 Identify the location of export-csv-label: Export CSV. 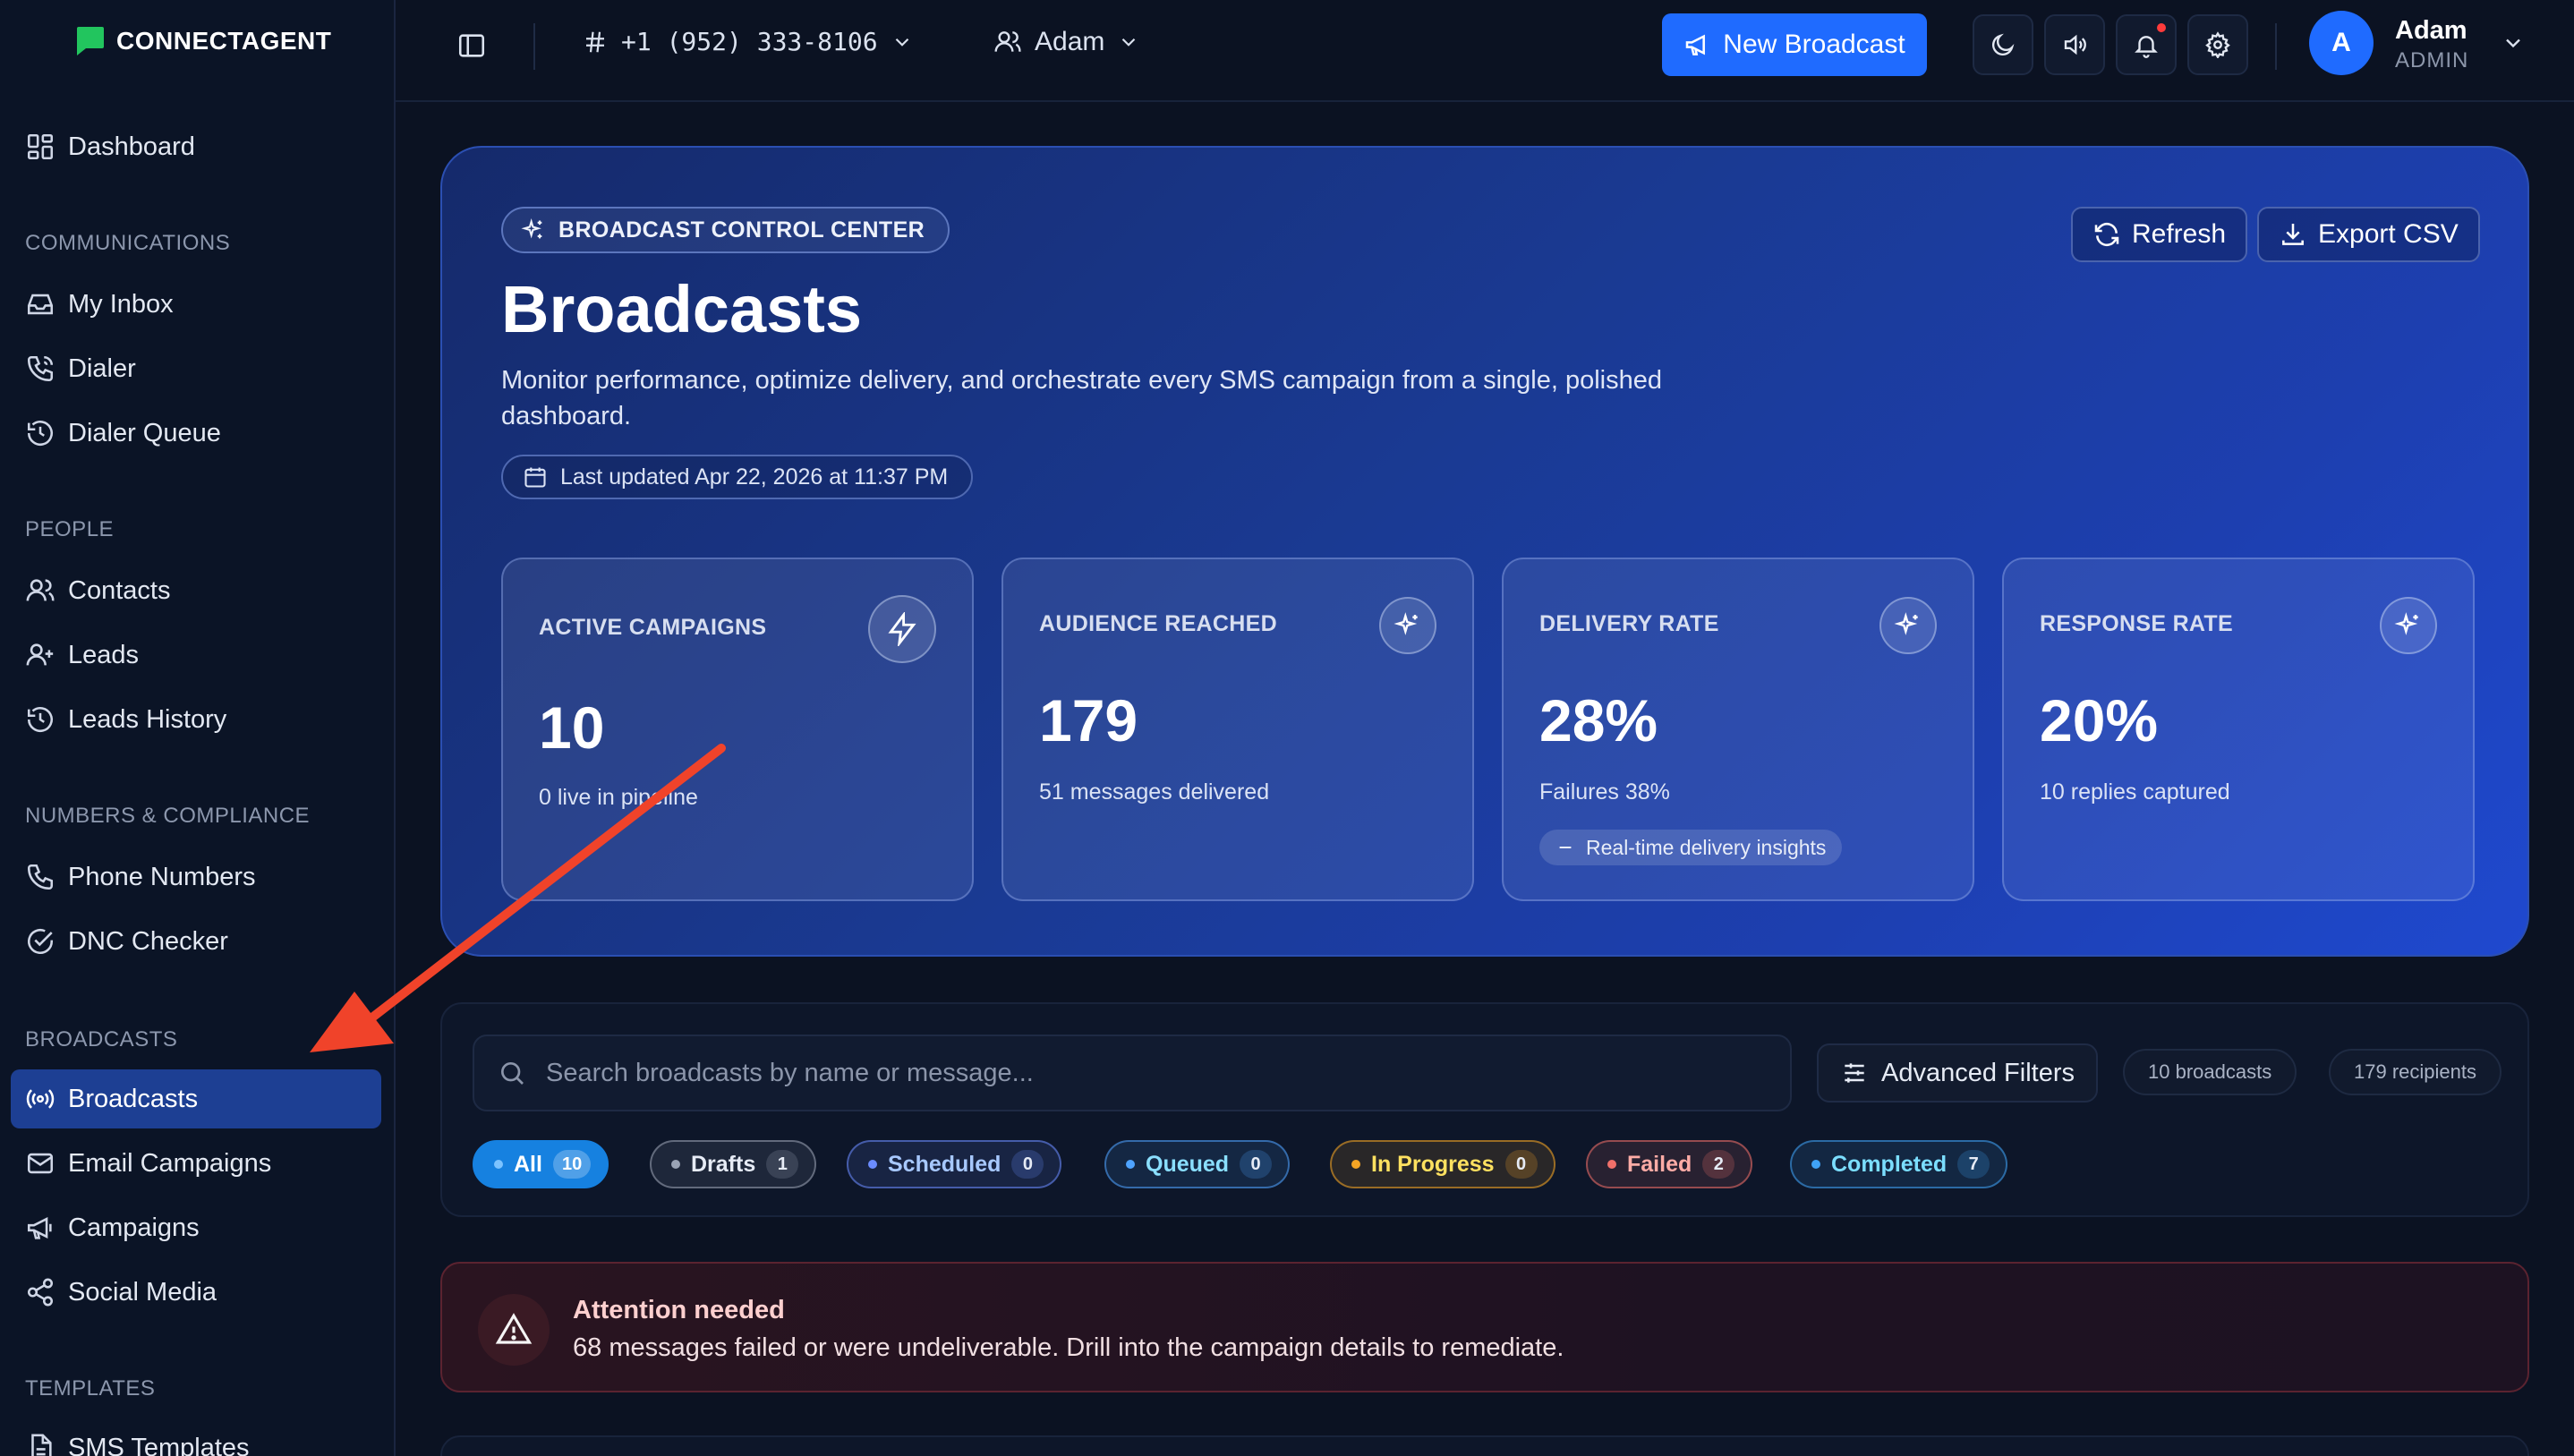
(2388, 234).